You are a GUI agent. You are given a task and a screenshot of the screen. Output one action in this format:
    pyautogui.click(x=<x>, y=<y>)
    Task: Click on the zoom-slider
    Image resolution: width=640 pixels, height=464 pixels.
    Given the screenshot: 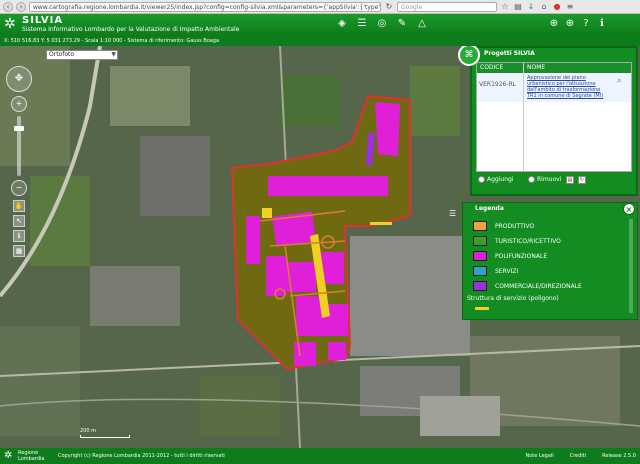 What is the action you would take?
    pyautogui.click(x=19, y=146)
    